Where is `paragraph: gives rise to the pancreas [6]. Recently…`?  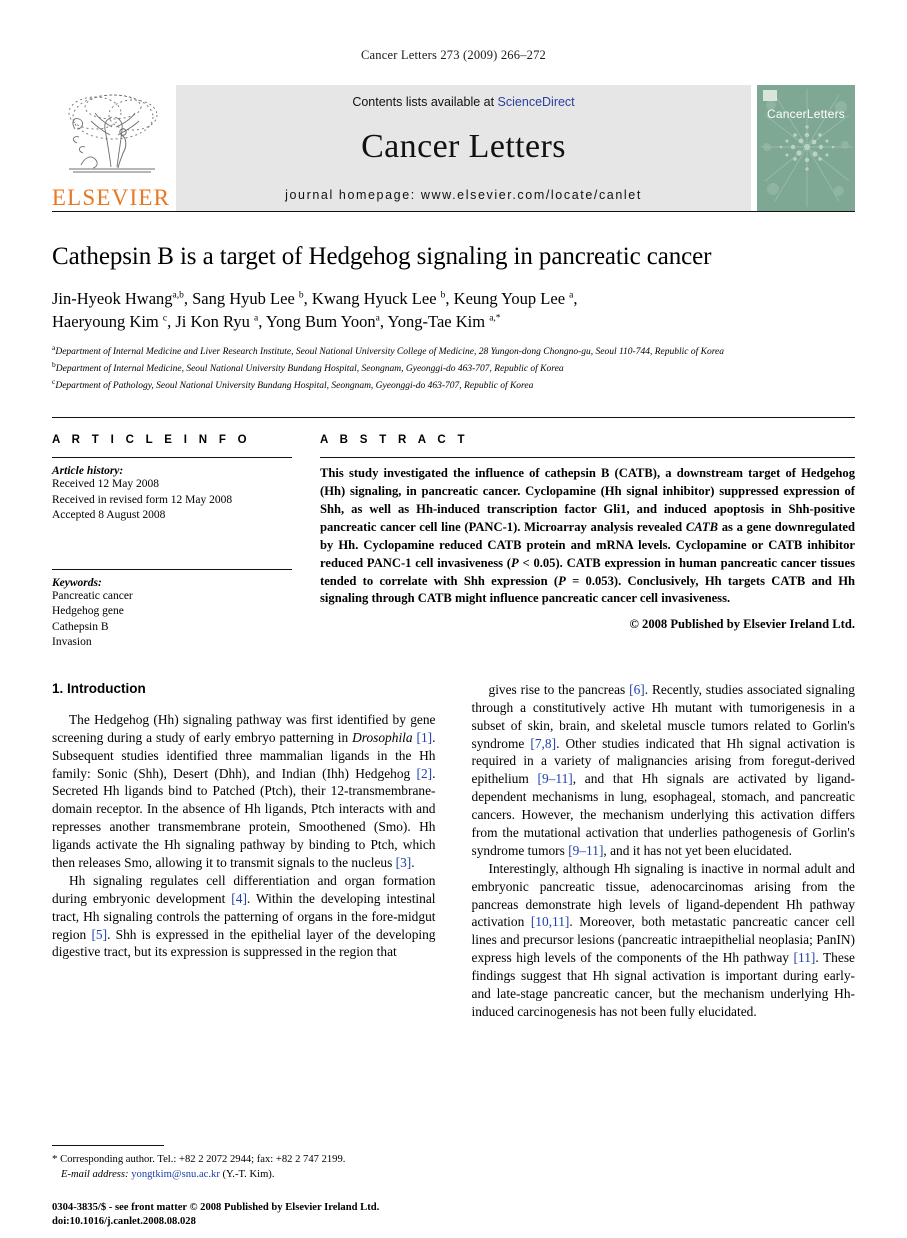 paragraph: gives rise to the pancreas [6]. Recently… is located at coordinates (663, 769).